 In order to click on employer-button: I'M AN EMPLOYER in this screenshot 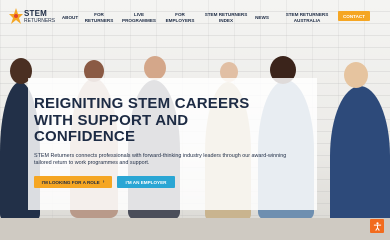, I will do `click(146, 182)`.